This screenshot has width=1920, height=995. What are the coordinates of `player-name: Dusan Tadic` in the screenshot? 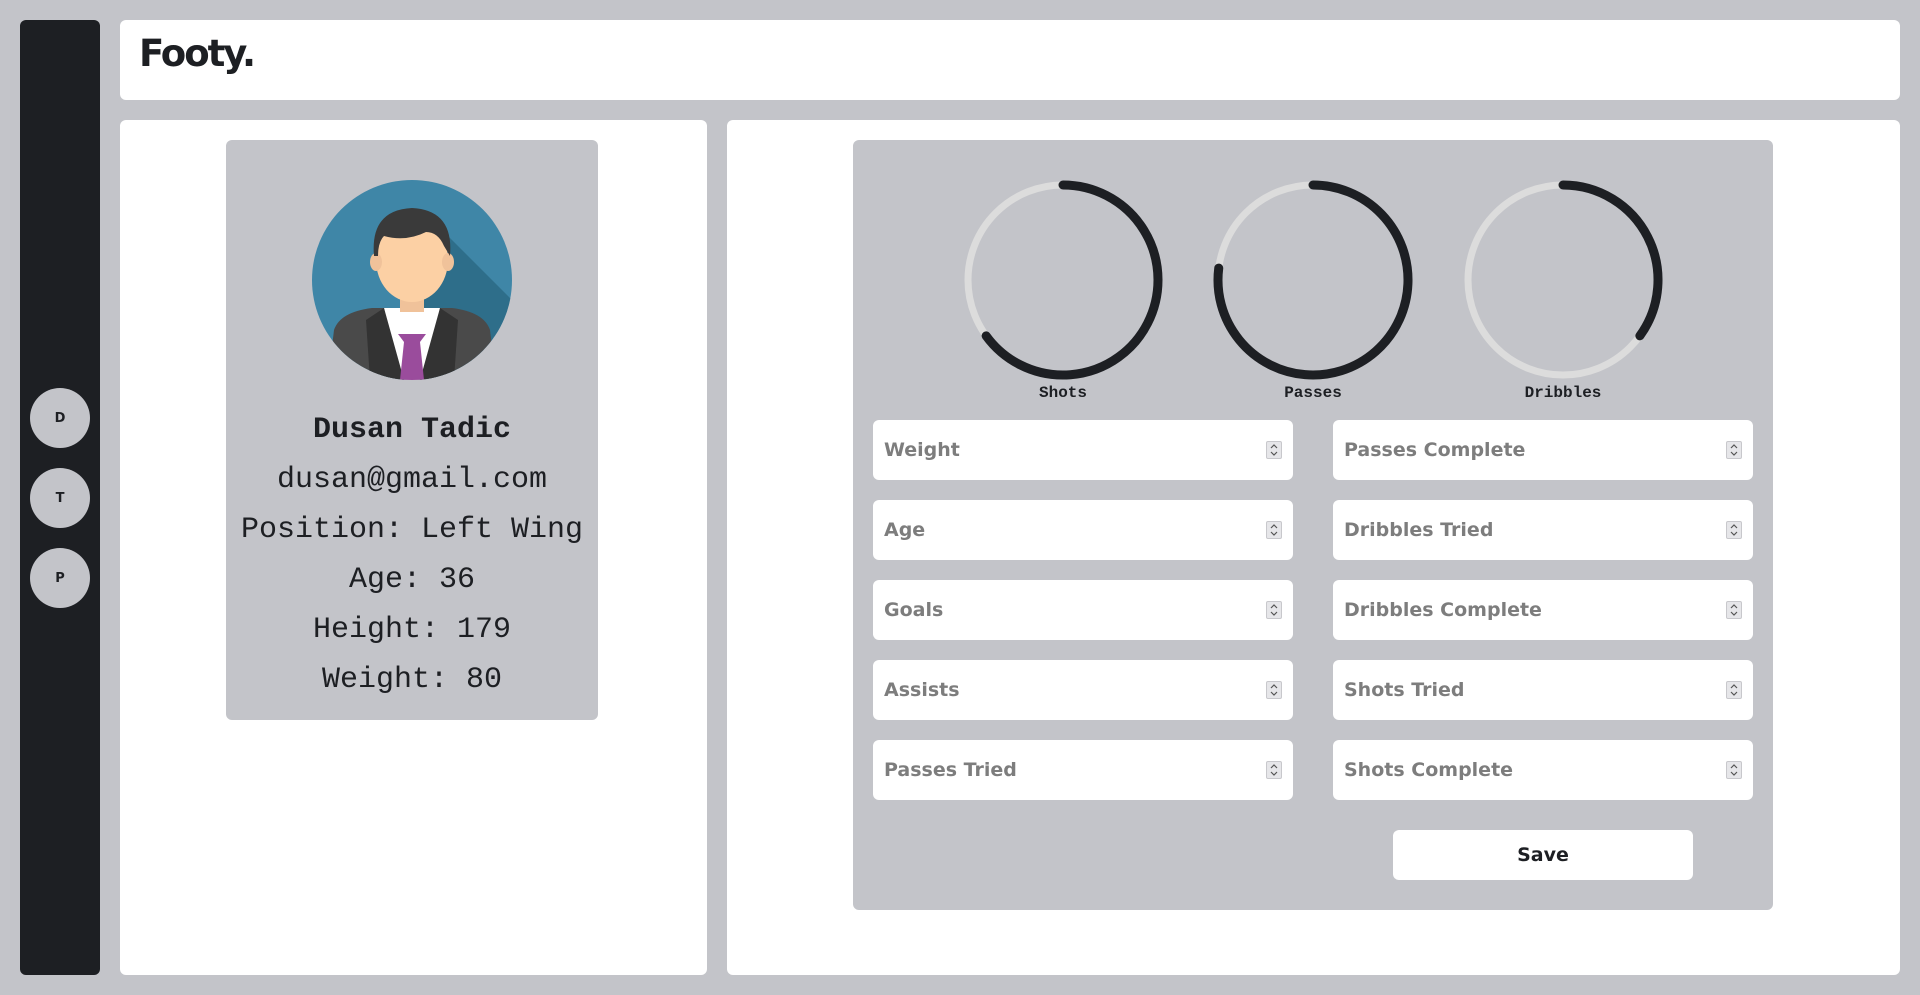 It's located at (412, 430).